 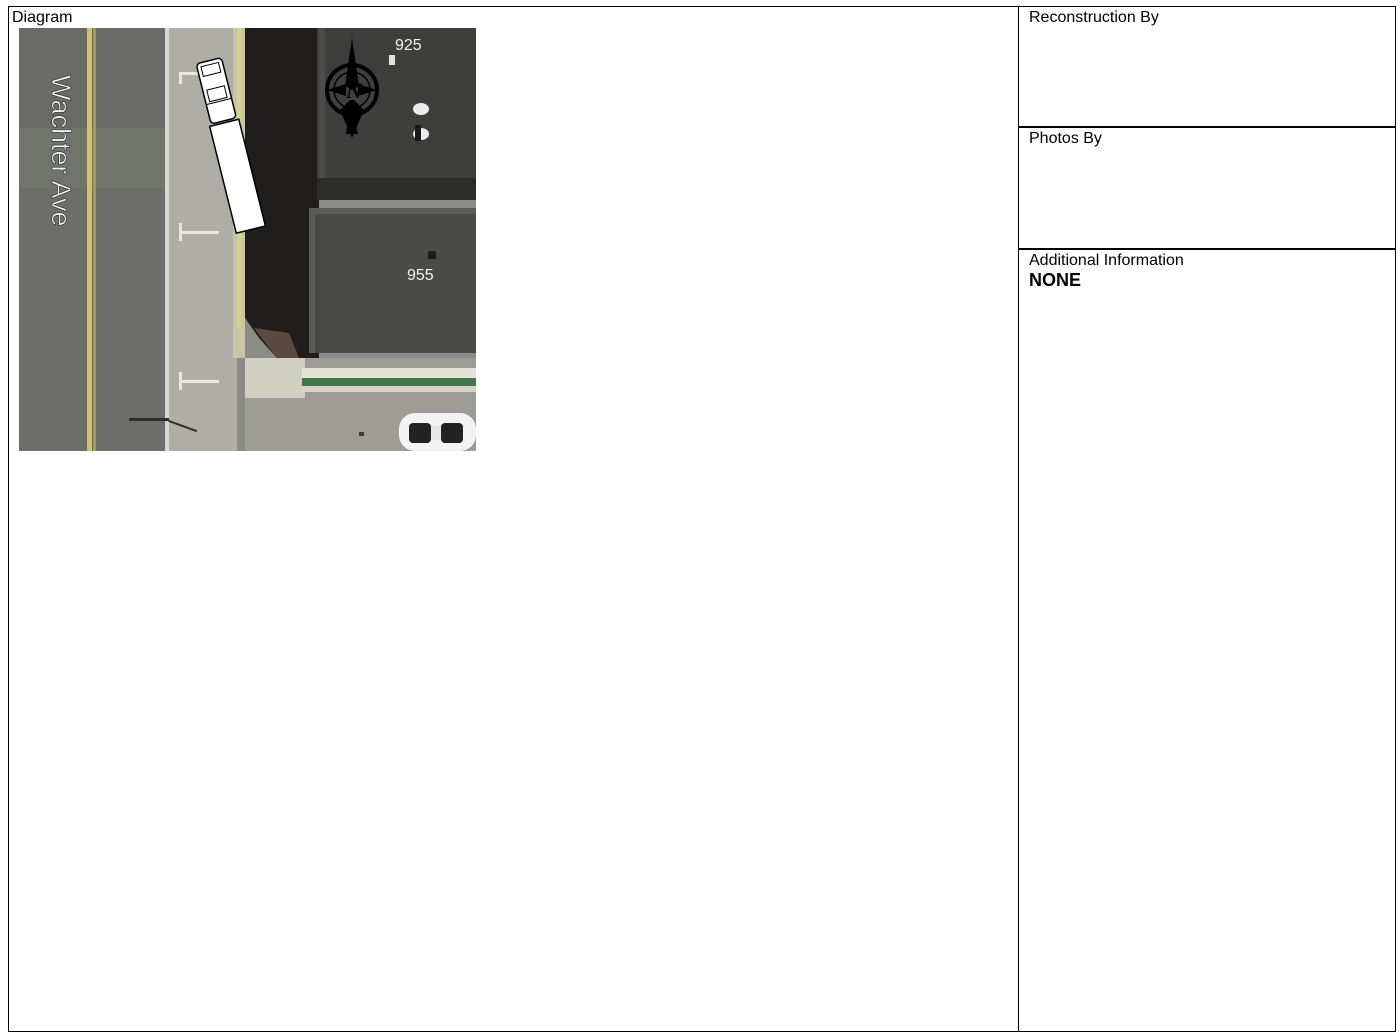 I want to click on address-925-label: 925, so click(x=408, y=45).